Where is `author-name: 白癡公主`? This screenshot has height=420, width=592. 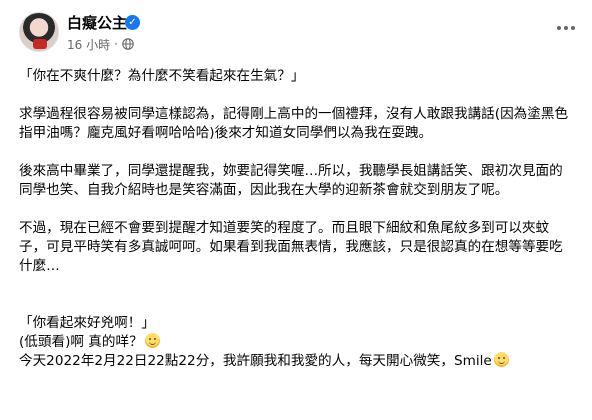 author-name: 白癡公主 is located at coordinates (97, 23).